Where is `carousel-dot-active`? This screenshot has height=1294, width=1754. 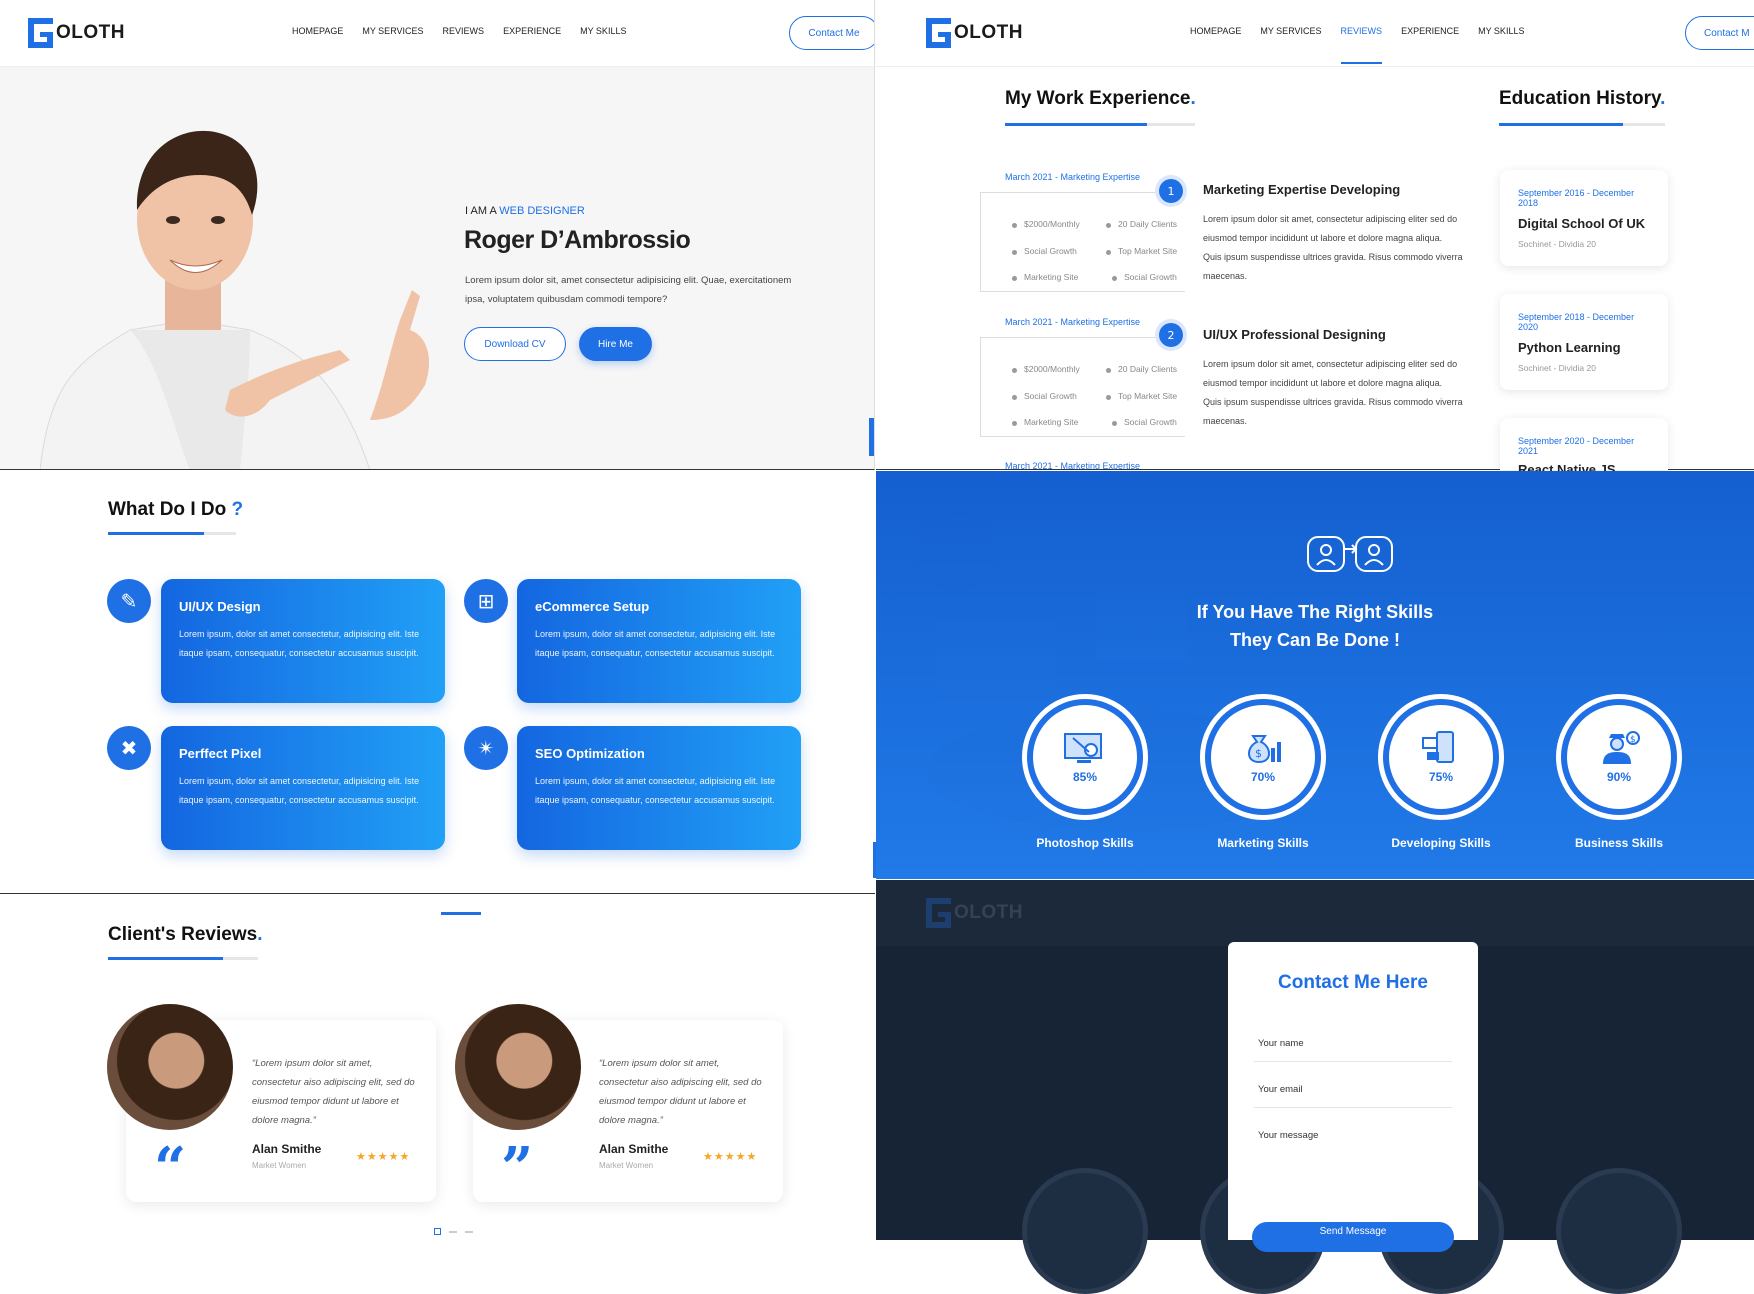 carousel-dot-active is located at coordinates (437, 1231).